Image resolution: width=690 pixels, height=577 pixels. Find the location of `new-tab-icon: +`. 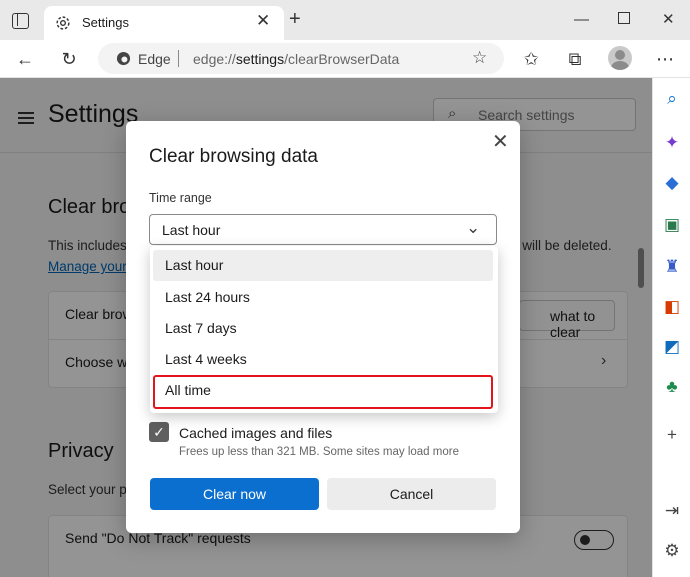

new-tab-icon: + is located at coordinates (295, 19).